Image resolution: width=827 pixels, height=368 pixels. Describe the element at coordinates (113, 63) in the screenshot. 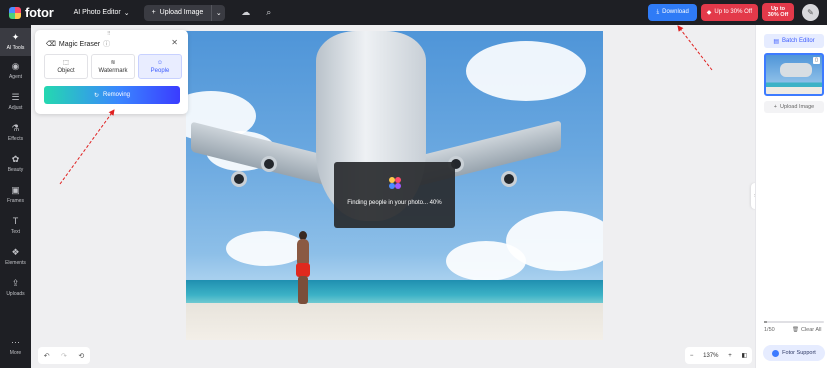

I see `watermark-icon: ≋` at that location.